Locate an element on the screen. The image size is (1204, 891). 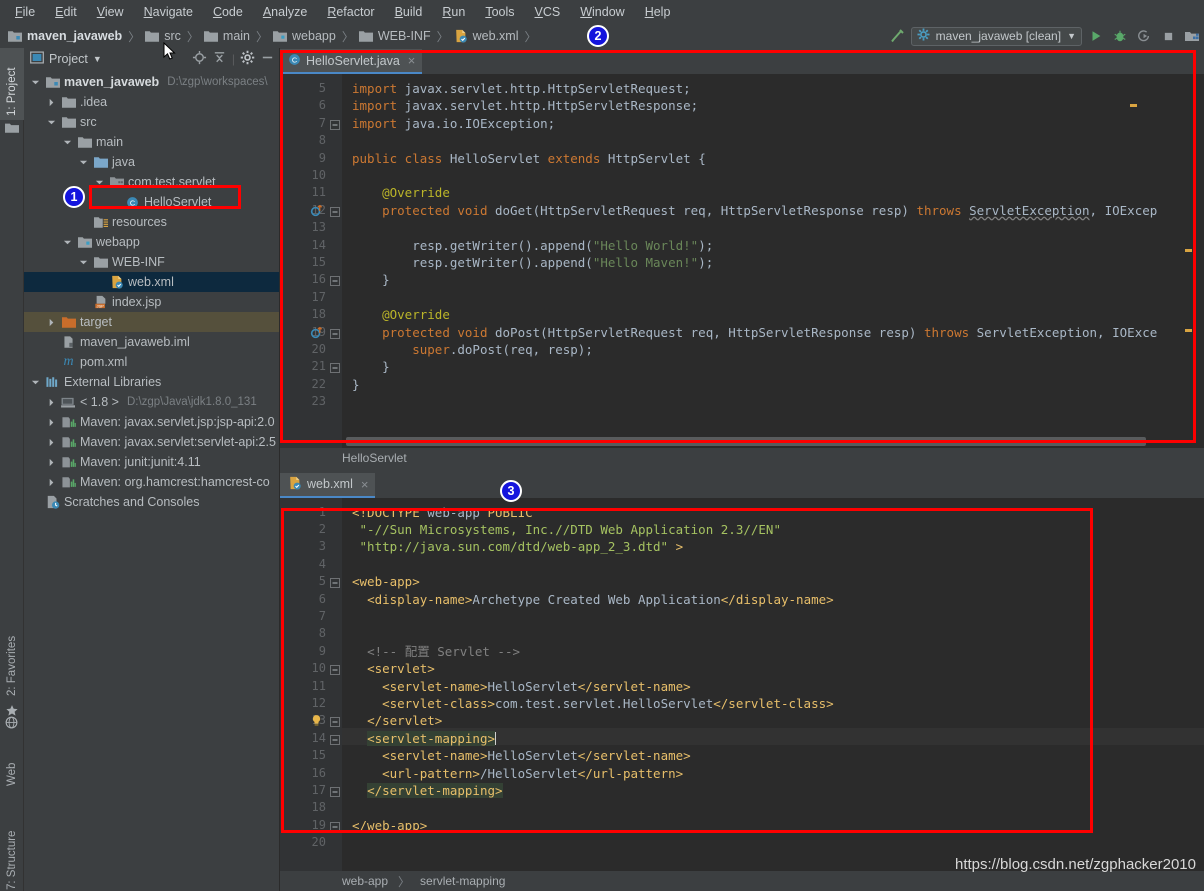
tool-window-structure: 7: Structure is located at coordinates (12, 845).